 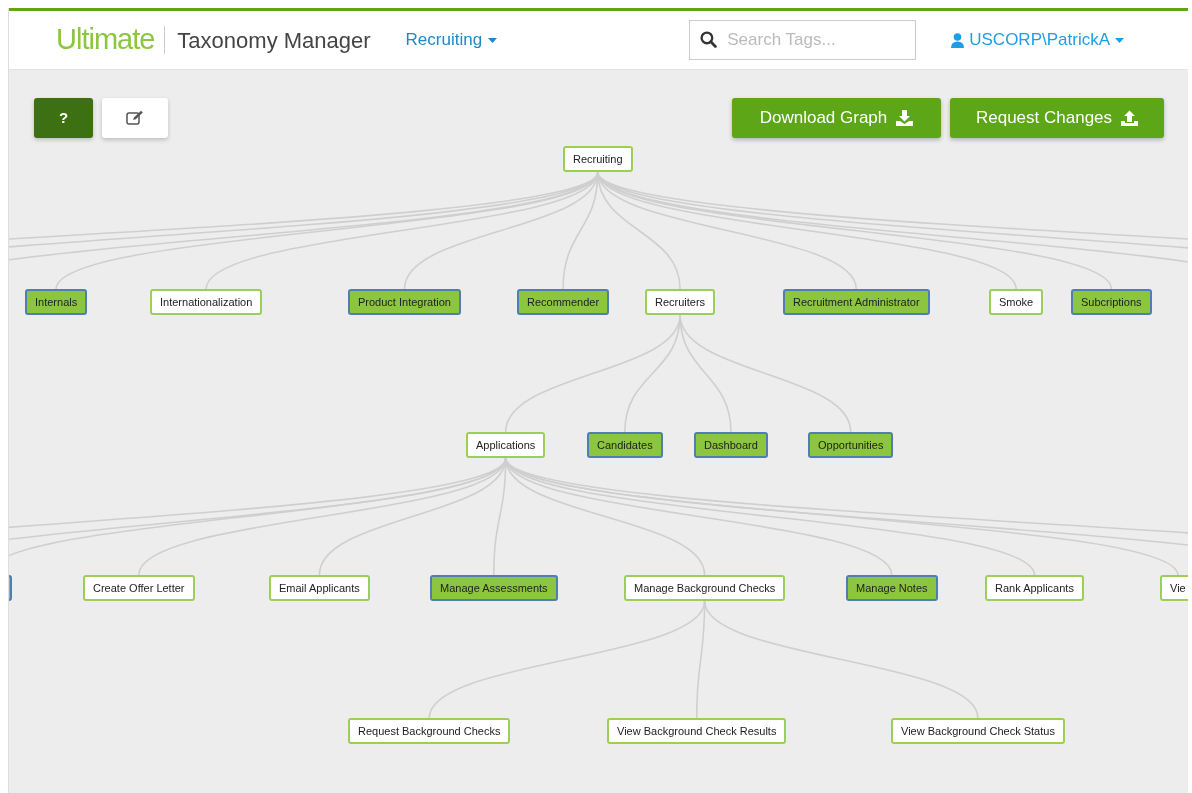 What do you see at coordinates (1016, 302) in the screenshot?
I see `graph-node: Smoke` at bounding box center [1016, 302].